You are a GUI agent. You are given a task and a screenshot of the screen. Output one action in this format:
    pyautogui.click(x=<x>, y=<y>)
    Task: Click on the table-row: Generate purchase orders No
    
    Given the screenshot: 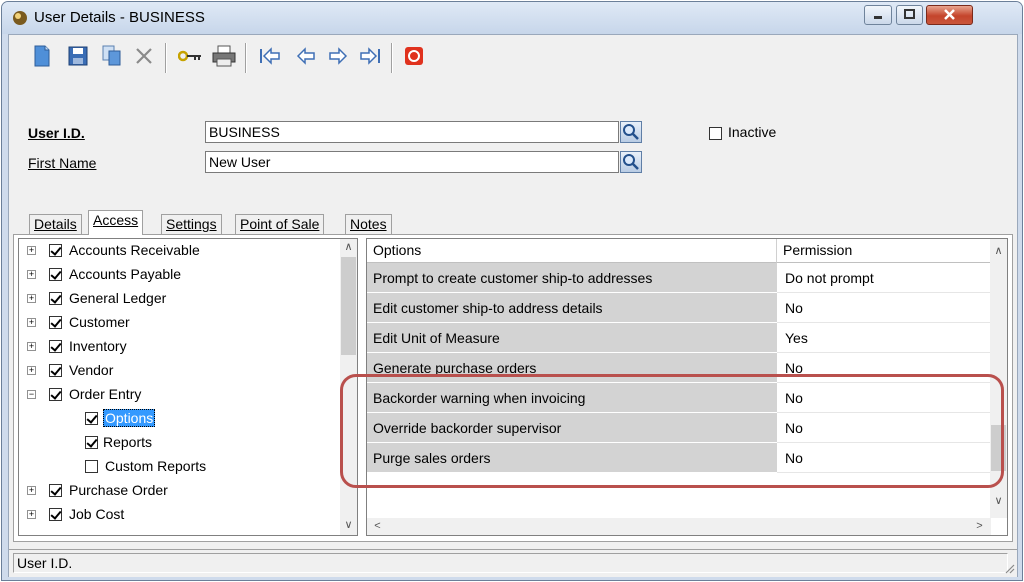 What is the action you would take?
    pyautogui.click(x=679, y=368)
    